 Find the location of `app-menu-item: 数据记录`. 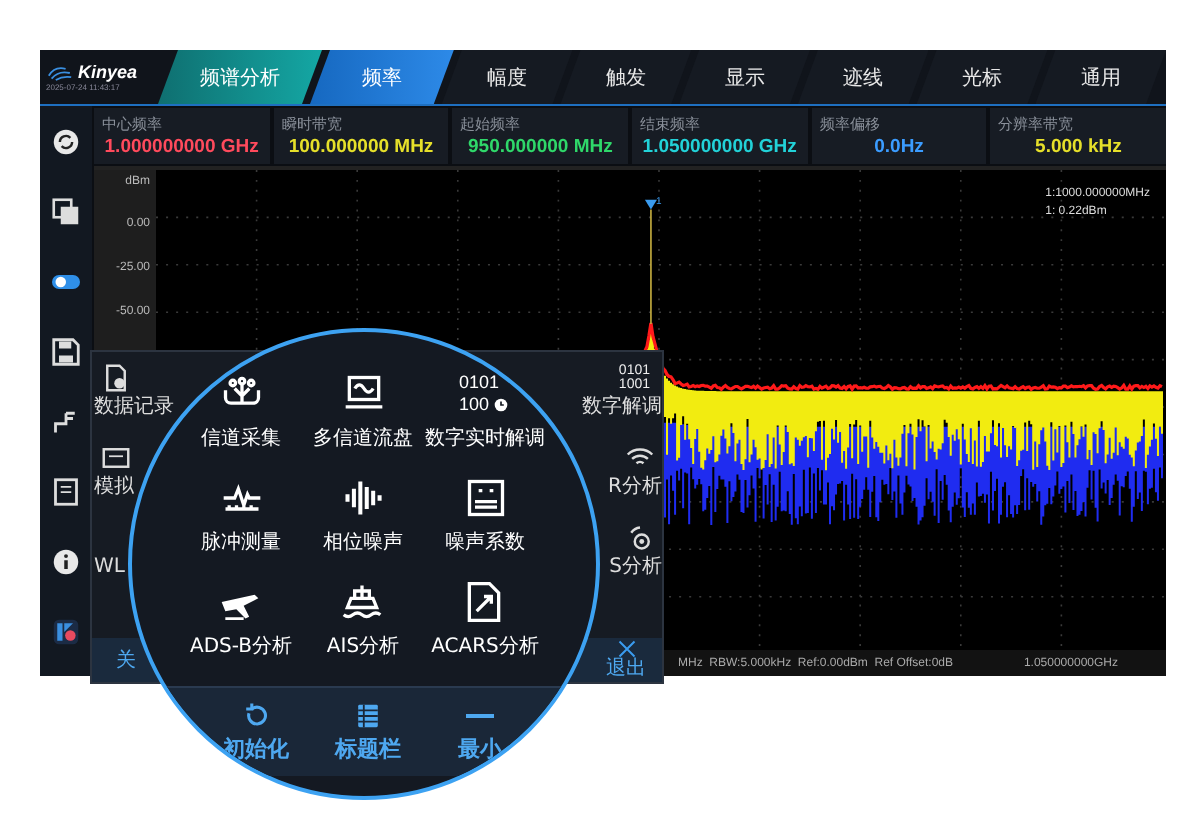

app-menu-item: 数据记录 is located at coordinates (133, 392).